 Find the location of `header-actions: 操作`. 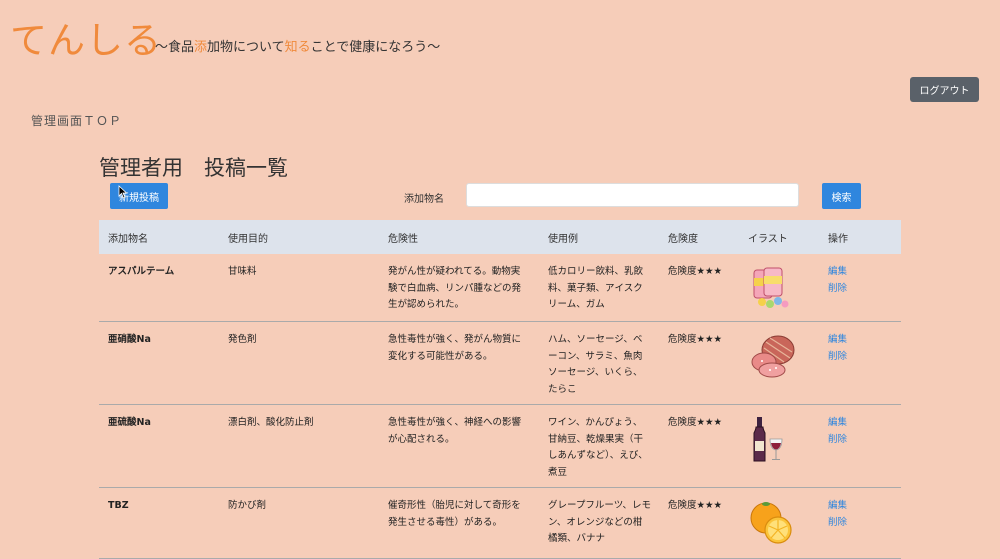

header-actions: 操作 is located at coordinates (838, 239).